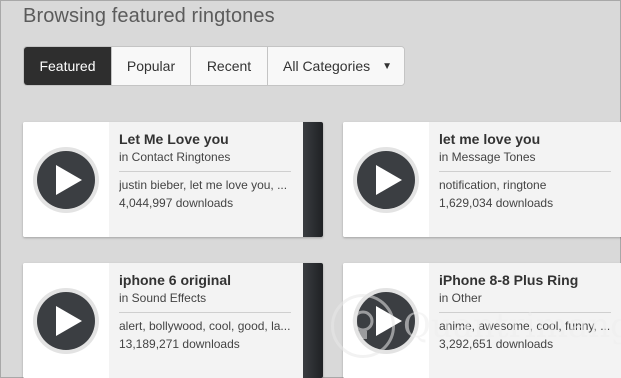  Describe the element at coordinates (496, 203) in the screenshot. I see `download-count: 1,629,034 downloads` at that location.